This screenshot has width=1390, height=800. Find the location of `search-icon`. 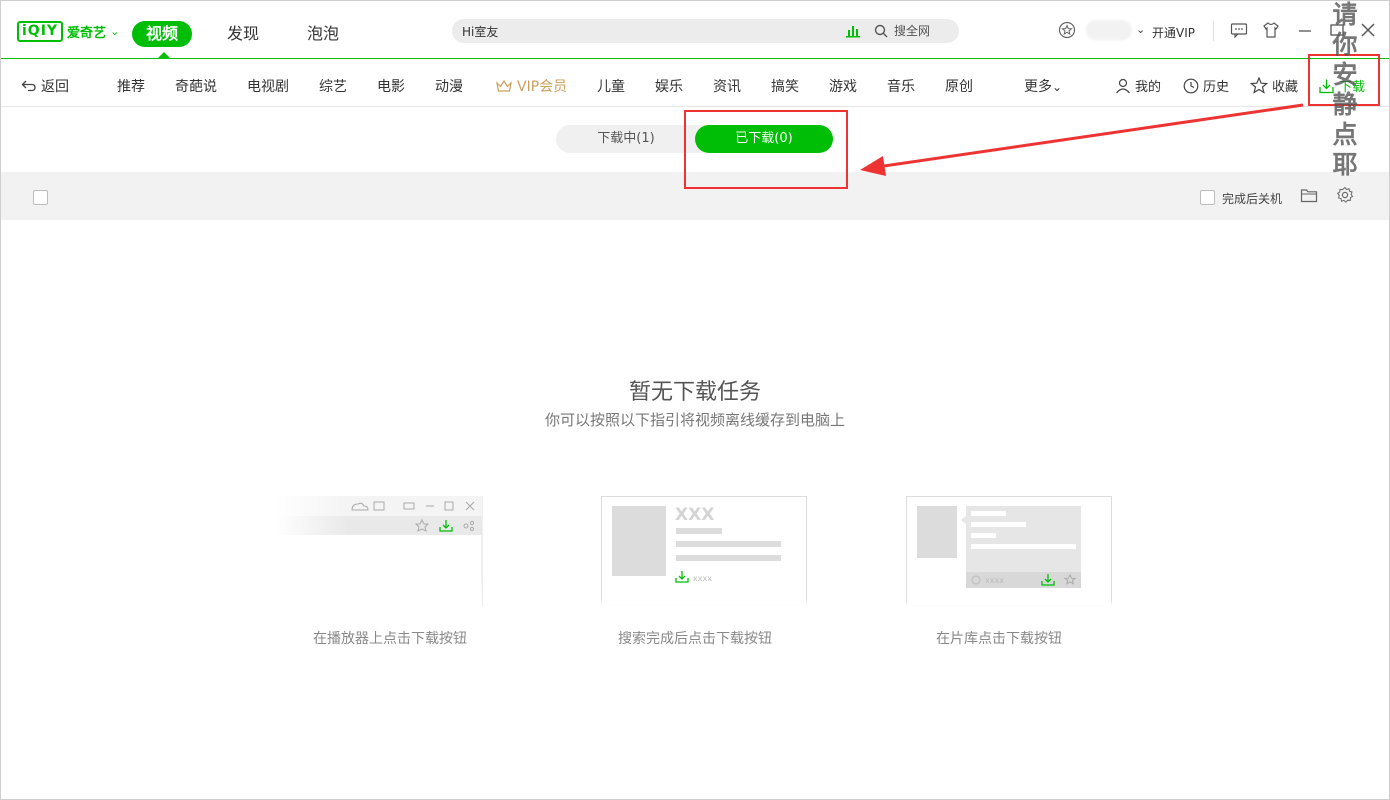

search-icon is located at coordinates (881, 31).